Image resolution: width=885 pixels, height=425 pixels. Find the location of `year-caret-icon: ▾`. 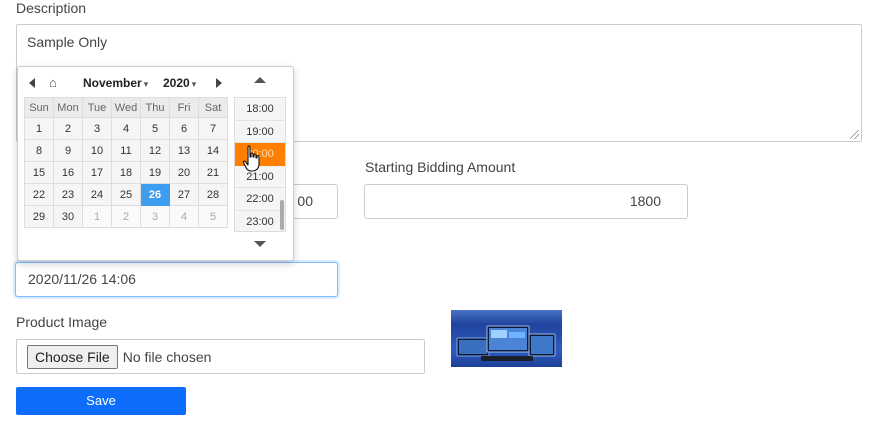

year-caret-icon: ▾ is located at coordinates (194, 84).